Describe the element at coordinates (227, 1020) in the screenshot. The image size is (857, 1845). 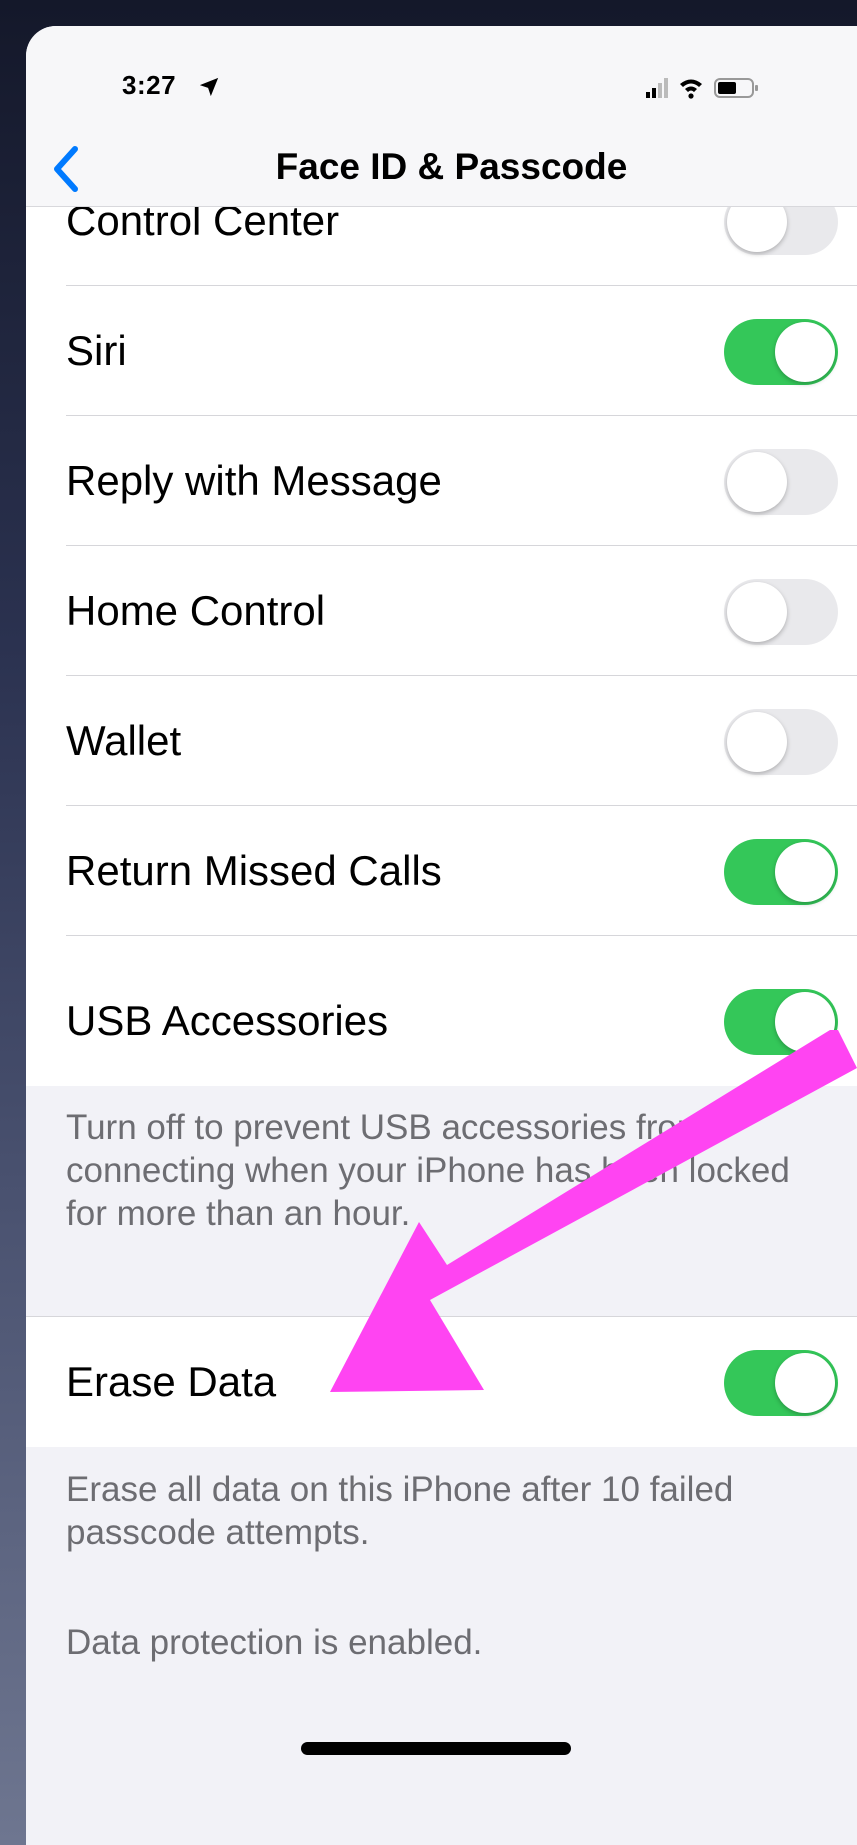
I see `row-label: USB Accessories` at that location.